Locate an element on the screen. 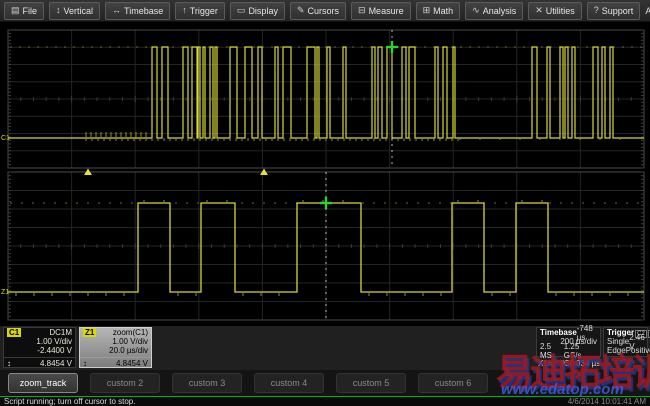  tab-zoom_track: zoom_track is located at coordinates (43, 383).